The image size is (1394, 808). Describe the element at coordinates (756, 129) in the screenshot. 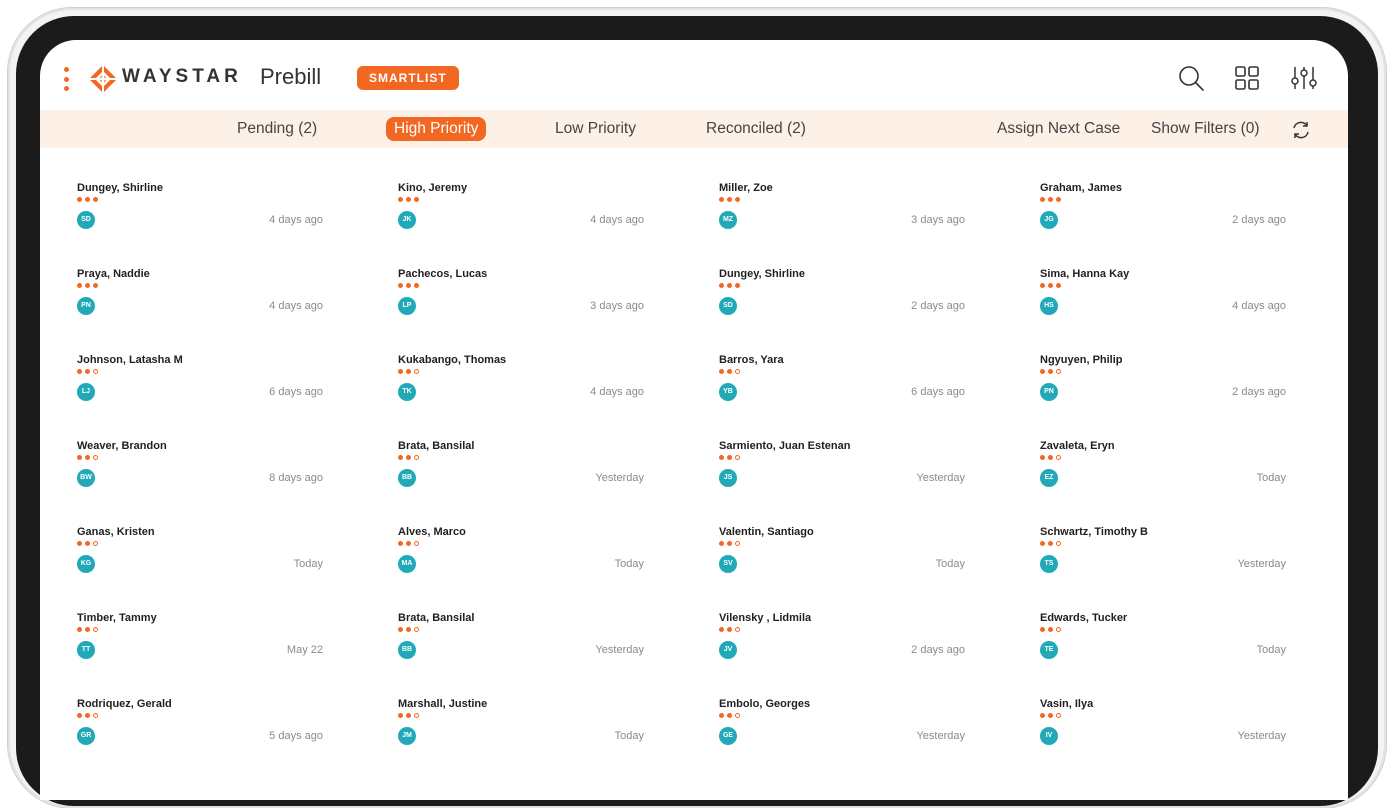

I see `tab-reconciled: Reconciled (2)` at that location.